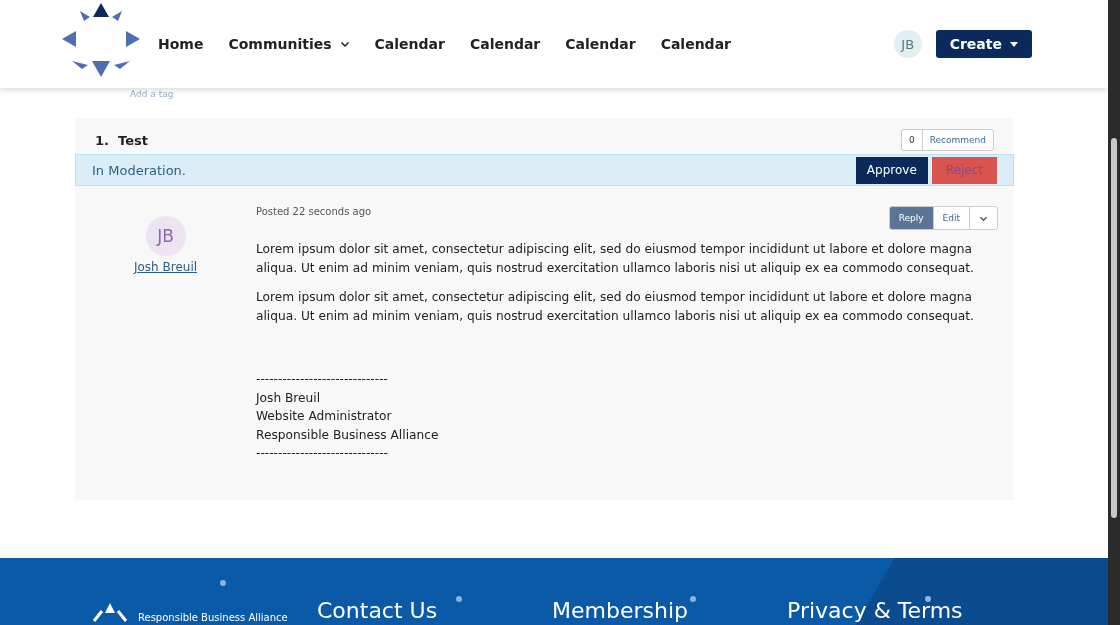 This screenshot has height=625, width=1120. What do you see at coordinates (324, 416) in the screenshot?
I see `signature-line: Website Administrator` at bounding box center [324, 416].